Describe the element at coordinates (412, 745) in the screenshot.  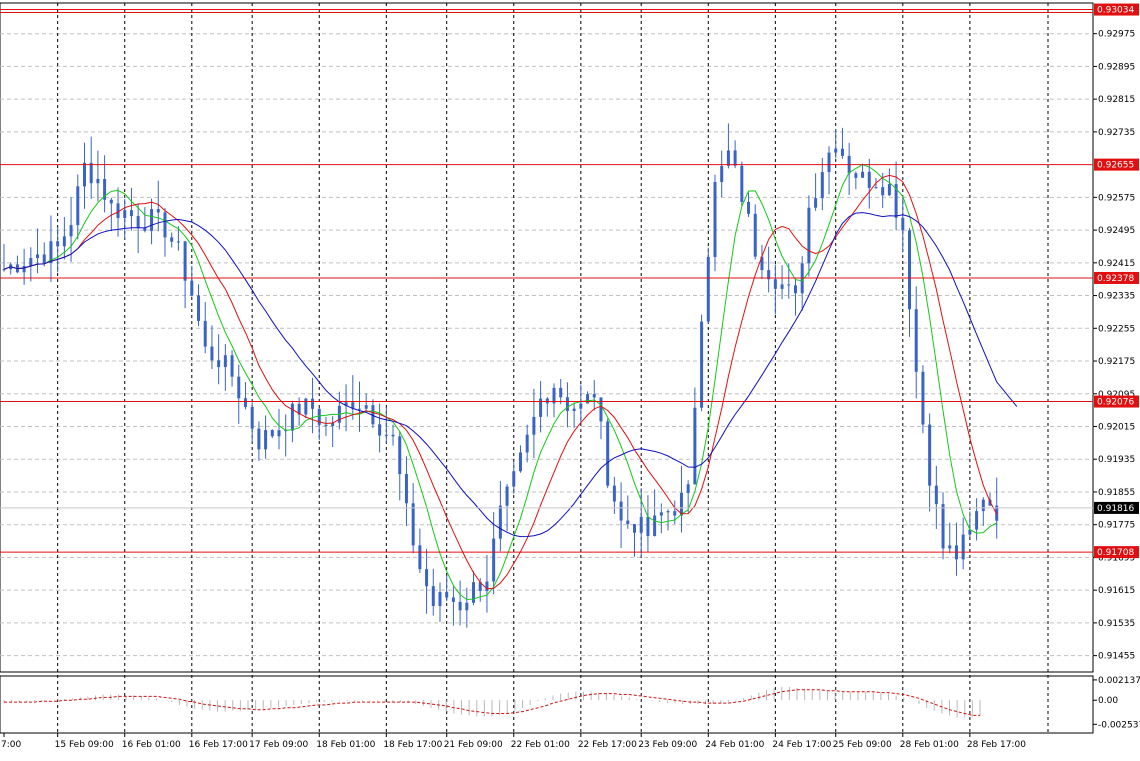
I see `x-tick-label: 18 Feb 17:00` at that location.